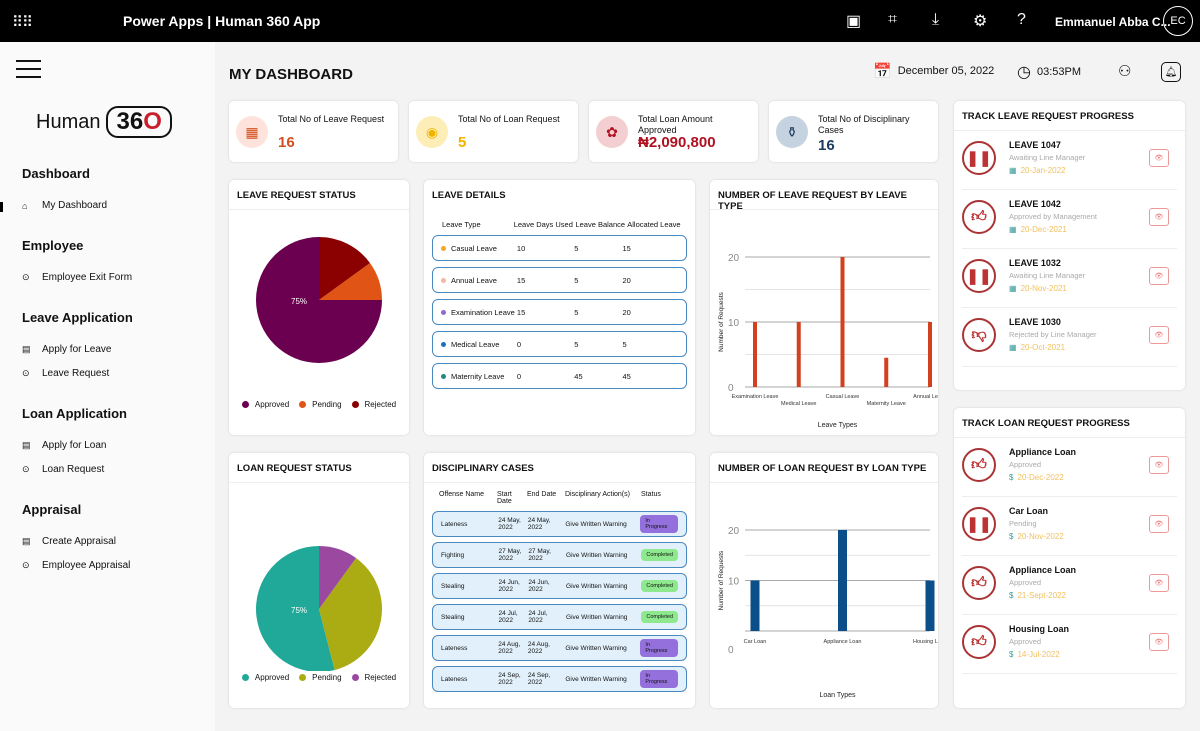  I want to click on sidebar-item-apply-for-leave: ▤ Apply for Leave, so click(67, 349).